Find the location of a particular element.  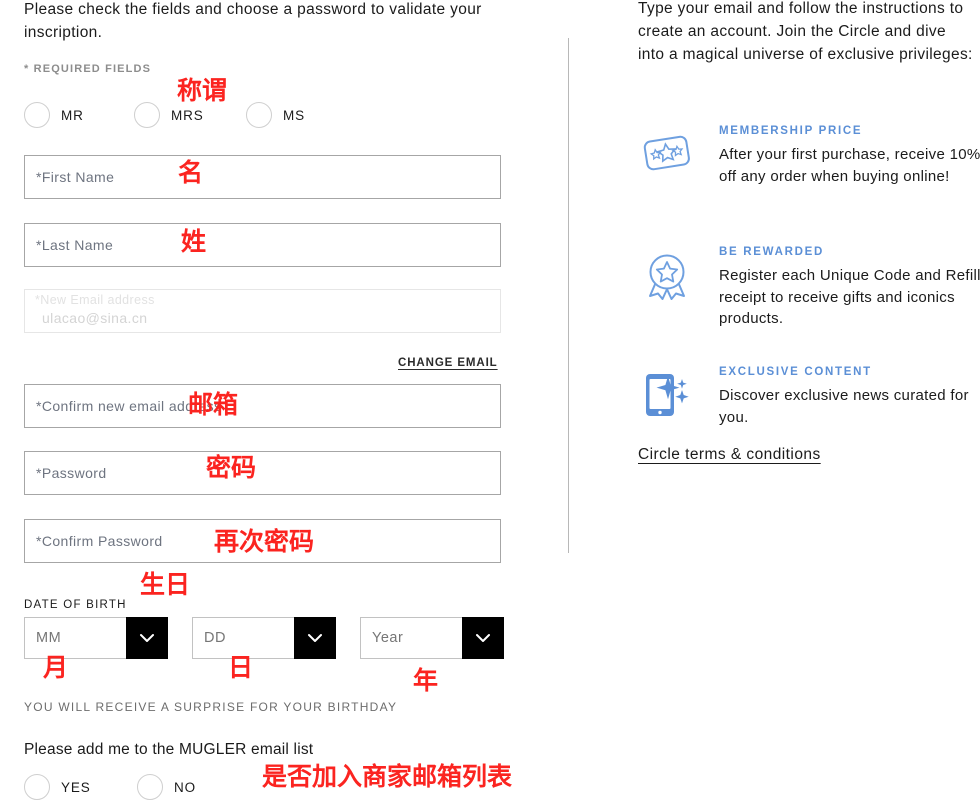

radio-label-yes: YES is located at coordinates (76, 787).